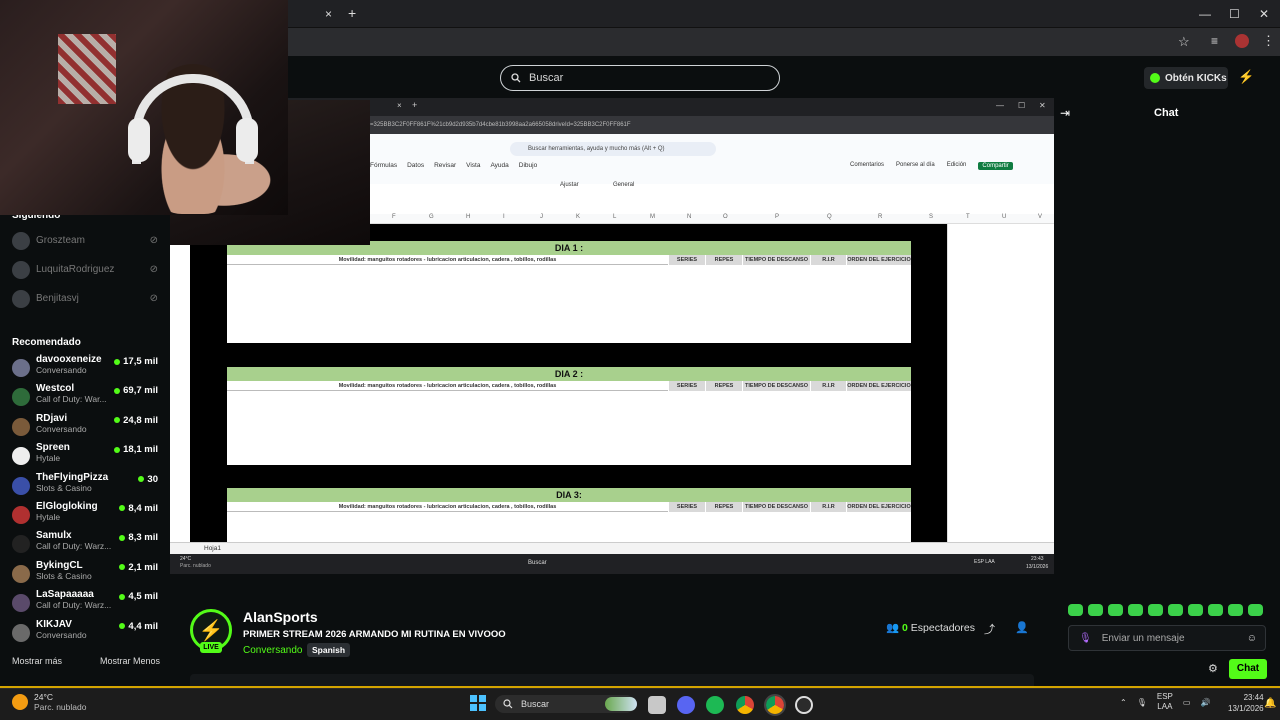 The width and height of the screenshot is (1280, 720). What do you see at coordinates (1196, 78) in the screenshot?
I see `get-kicks-label: Obtén KICKs` at bounding box center [1196, 78].